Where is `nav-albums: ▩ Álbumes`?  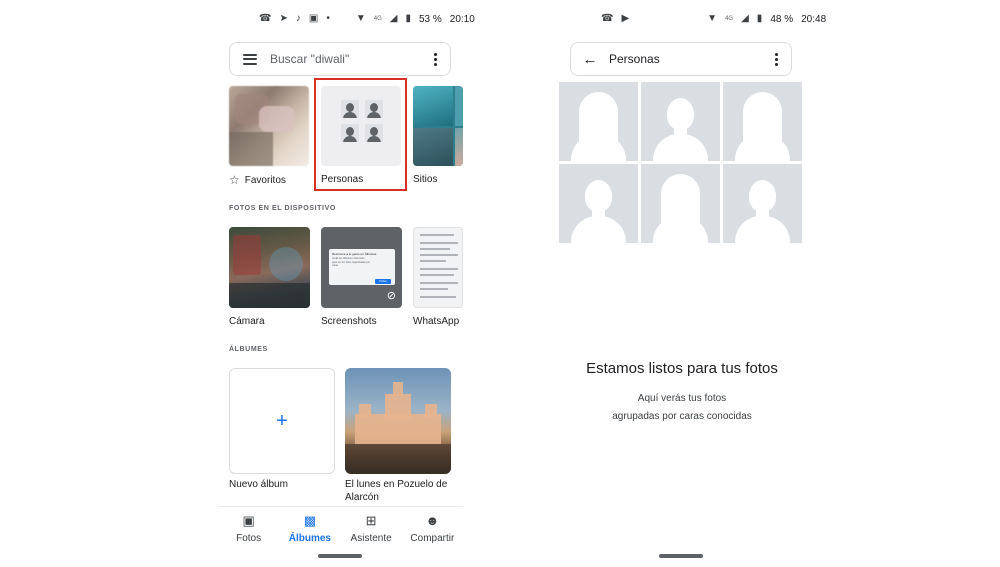 nav-albums: ▩ Álbumes is located at coordinates (309, 529).